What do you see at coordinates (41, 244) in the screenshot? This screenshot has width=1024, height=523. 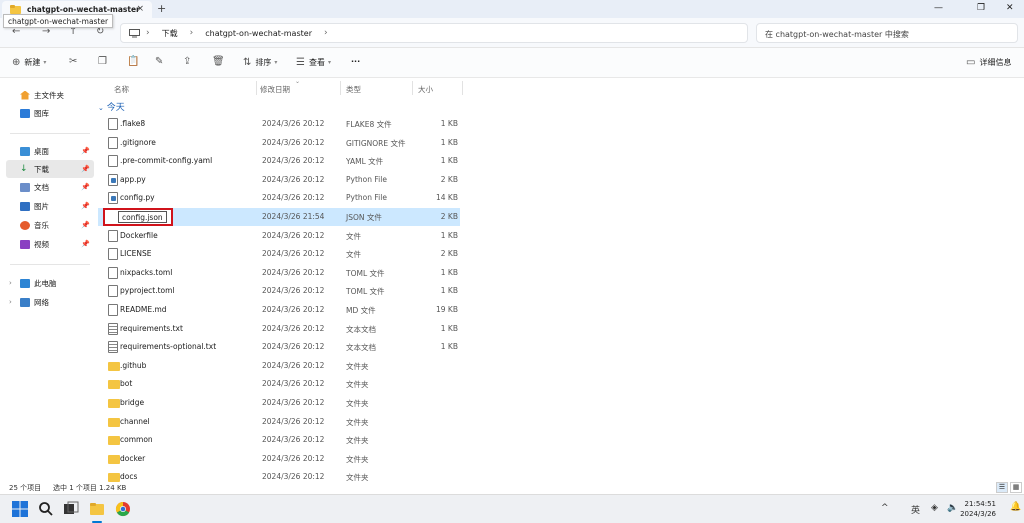 I see `sidebar-item-label: 视频` at bounding box center [41, 244].